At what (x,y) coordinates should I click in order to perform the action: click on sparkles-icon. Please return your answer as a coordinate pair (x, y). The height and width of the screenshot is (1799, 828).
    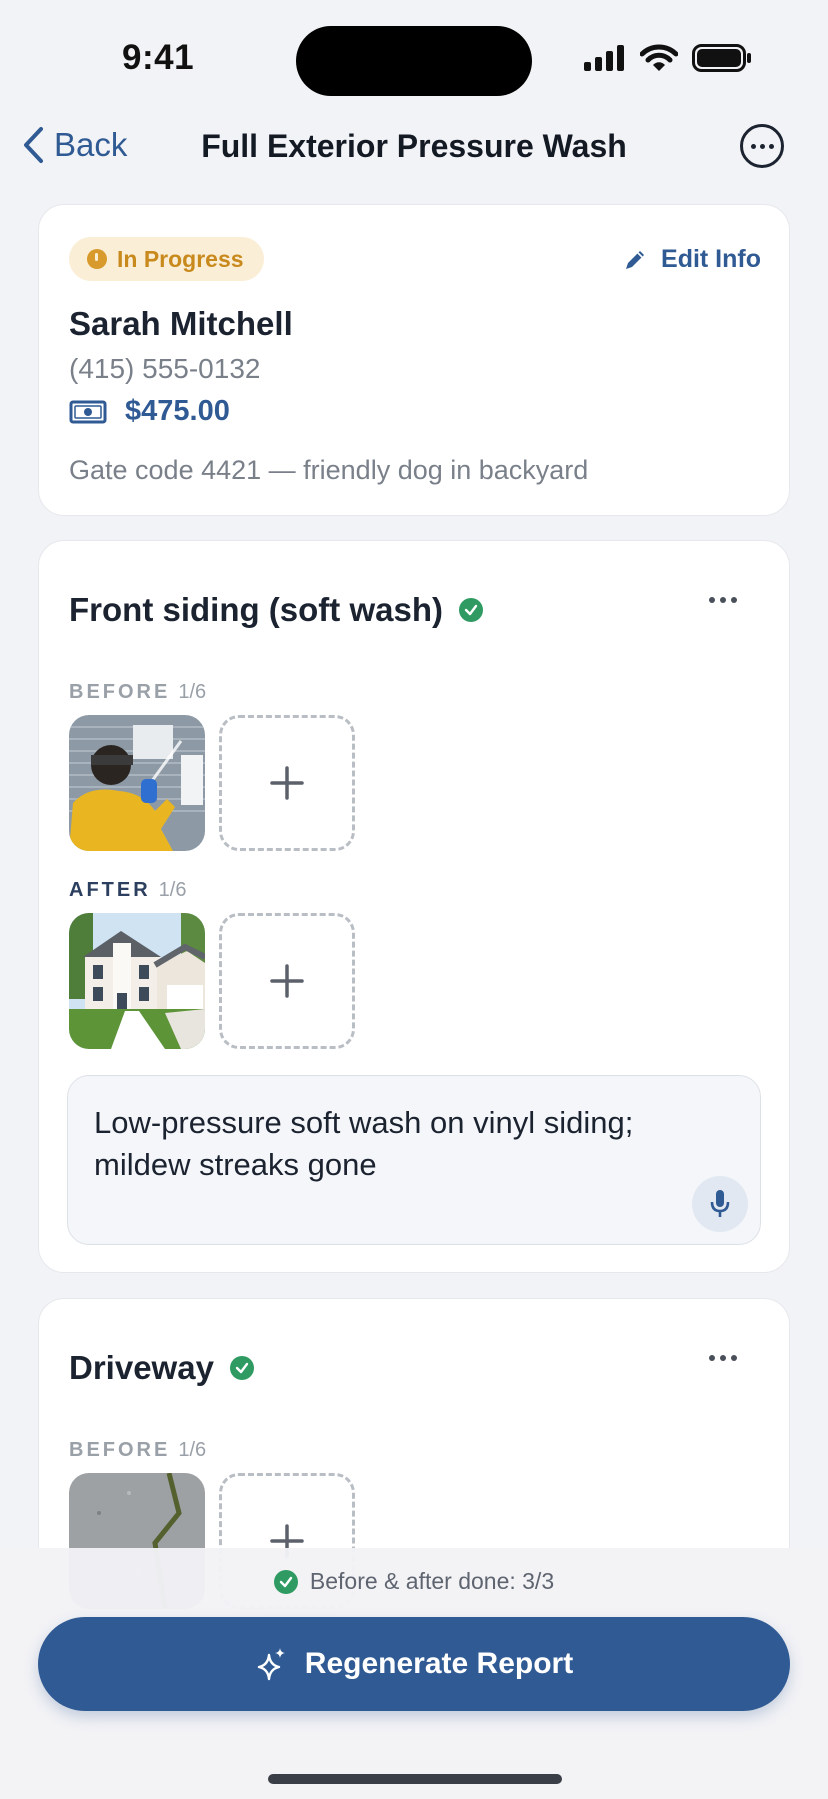
    Looking at the image, I should click on (271, 1664).